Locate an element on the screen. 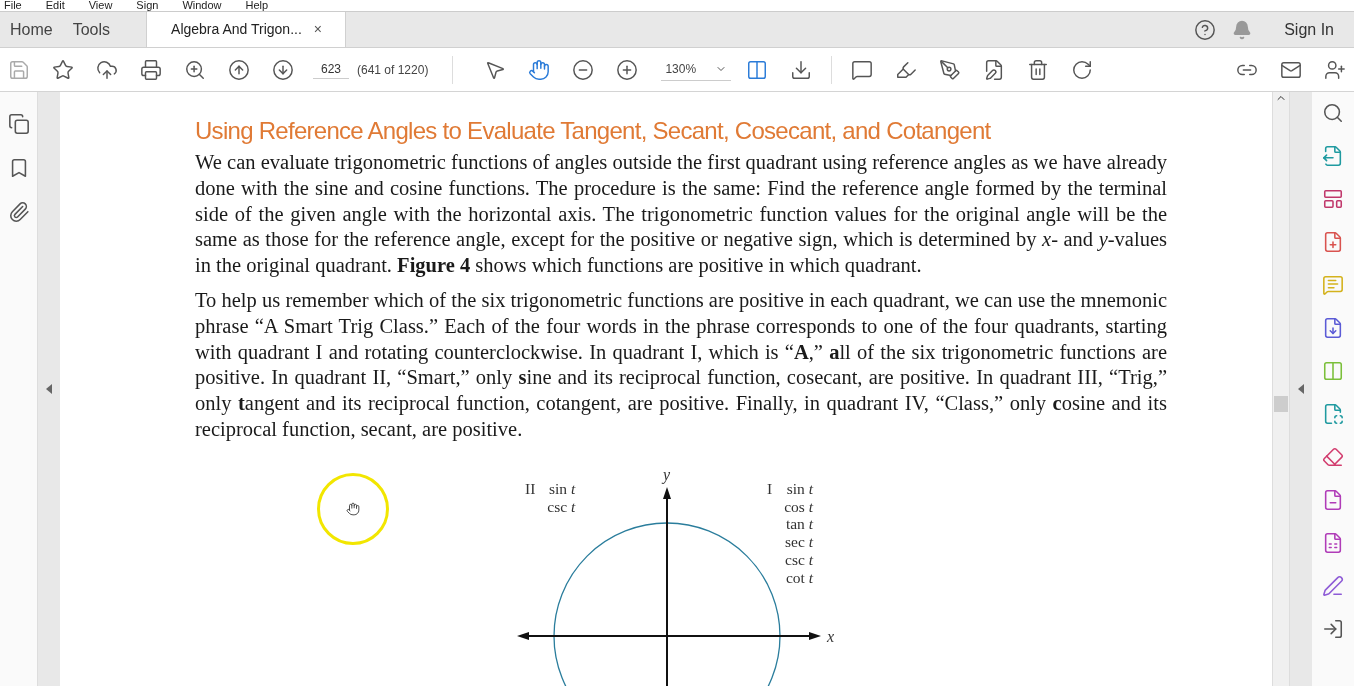  body-paragraph: We can evaluate trigonometric functions of angles outside the first quadrant using reference angles as we have already done with the sine and cosine functions. The procedure is the same: Find the reference angle formed by the terminal side of the given angle with the horizontal axis. The trigonometric function values for the original angle will be the same as those for the reference angle, except for the positive or negative sign, which is determined by x- and y-values in the original quadrant. Figure 4 shows which functions are positive in which quadrant. is located at coordinates (681, 214).